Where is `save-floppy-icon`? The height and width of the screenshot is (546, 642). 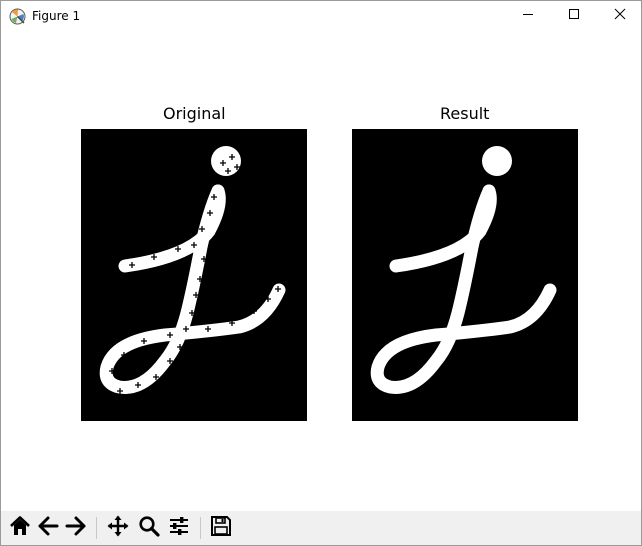 save-floppy-icon is located at coordinates (221, 528).